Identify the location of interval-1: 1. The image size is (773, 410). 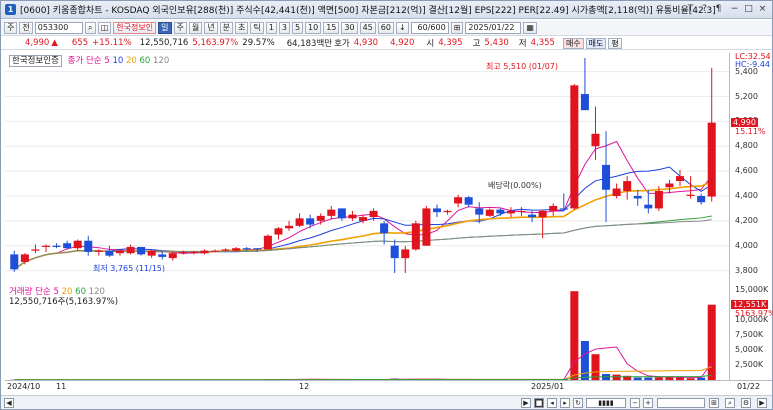
(271, 27).